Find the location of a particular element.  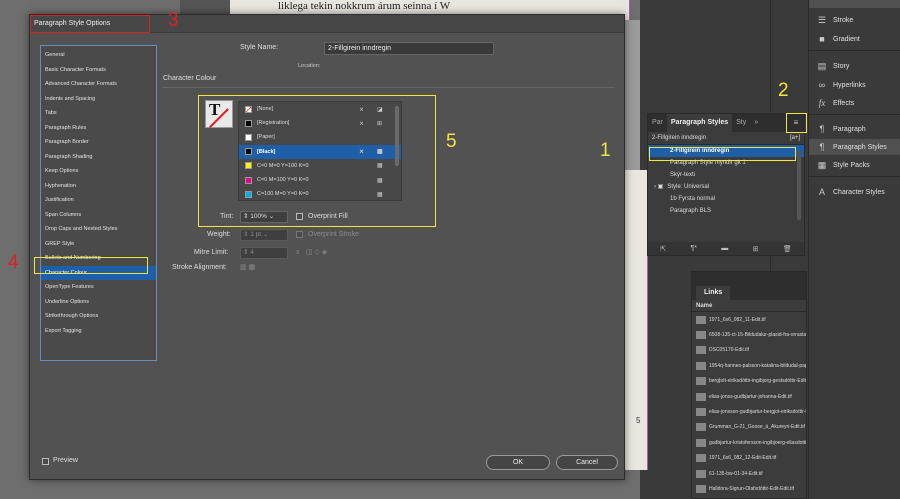

ok-button: OK is located at coordinates (518, 462).